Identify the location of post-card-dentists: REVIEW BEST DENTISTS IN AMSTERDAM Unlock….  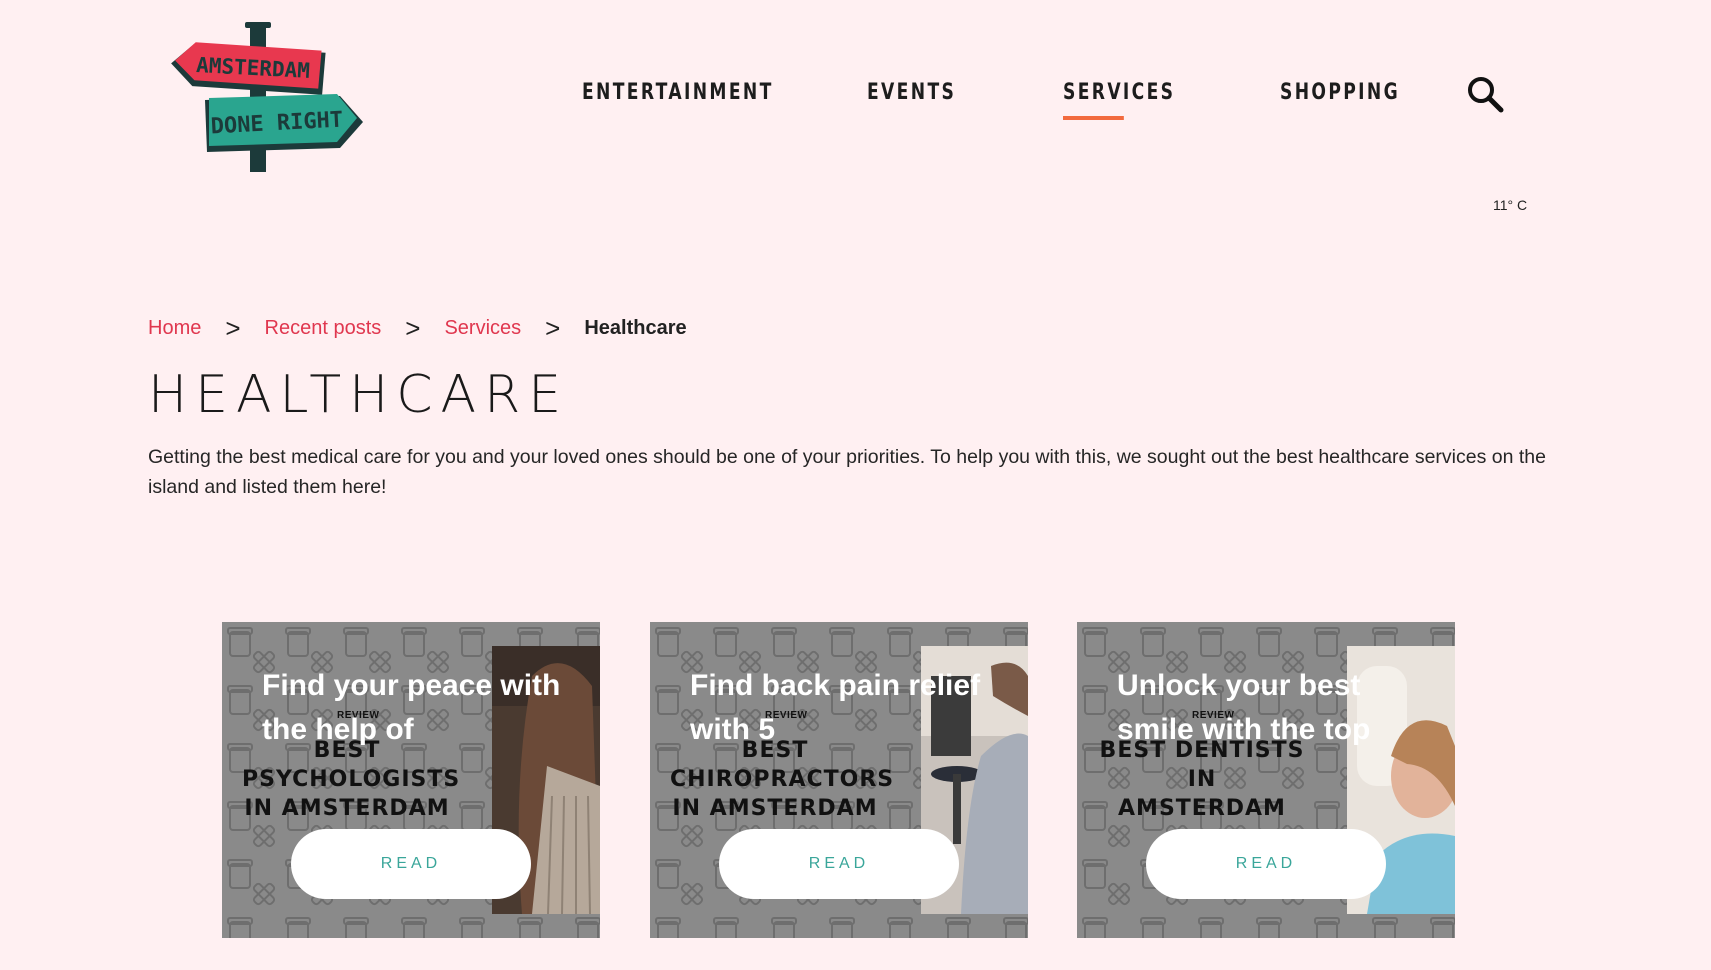
(1266, 780).